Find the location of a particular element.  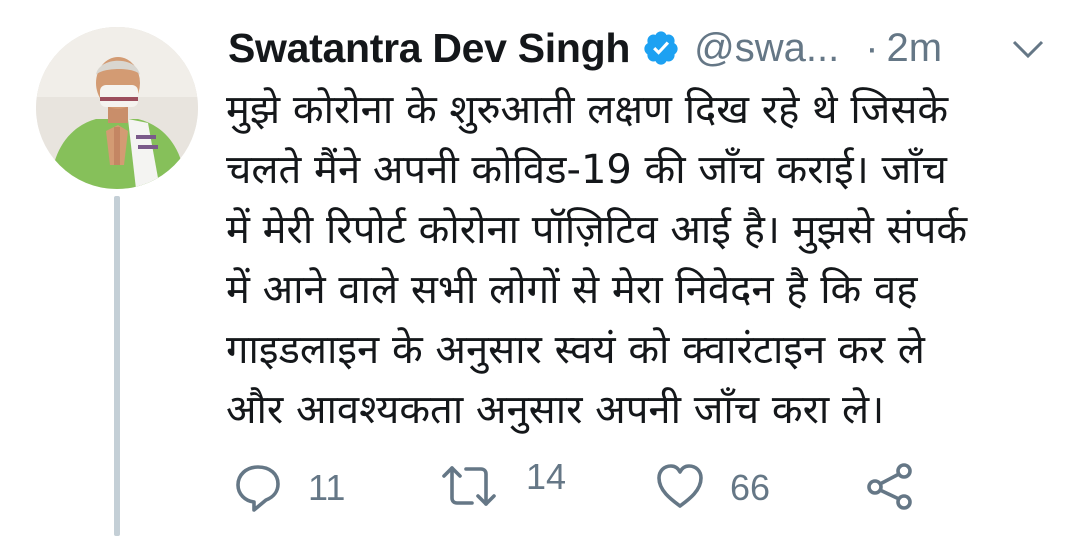

profile-photo-icon is located at coordinates (117, 108).